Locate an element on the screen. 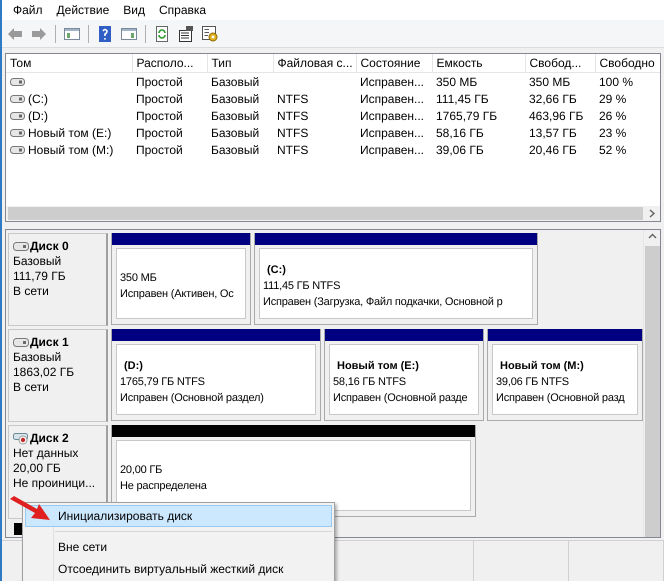 The width and height of the screenshot is (664, 581). partition-size: 20,00 ГБ is located at coordinates (142, 470).